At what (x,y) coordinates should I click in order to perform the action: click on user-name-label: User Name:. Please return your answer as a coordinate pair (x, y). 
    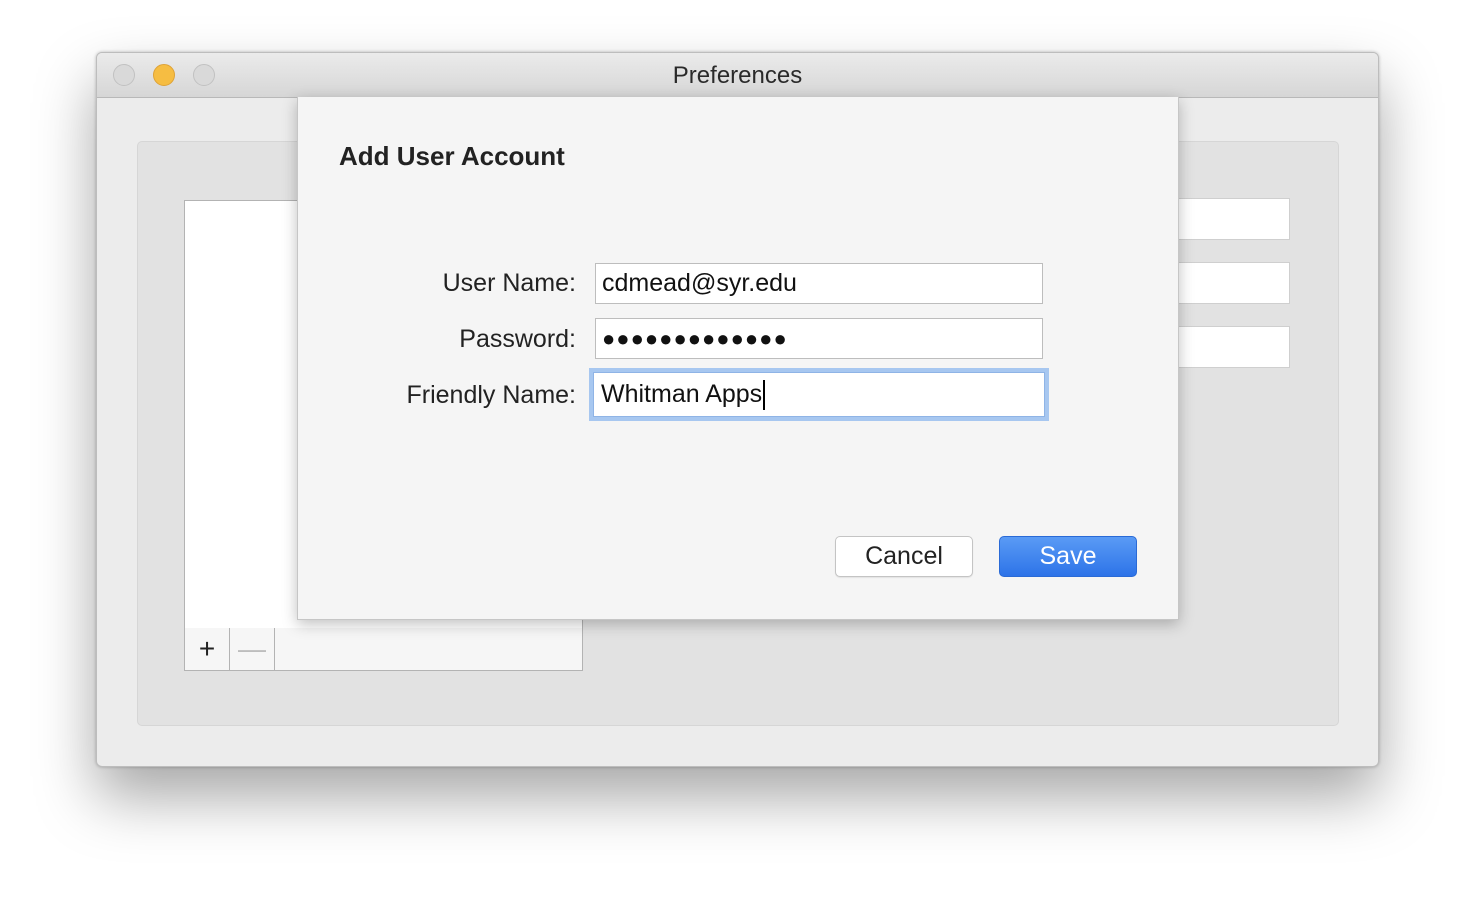
    Looking at the image, I should click on (509, 283).